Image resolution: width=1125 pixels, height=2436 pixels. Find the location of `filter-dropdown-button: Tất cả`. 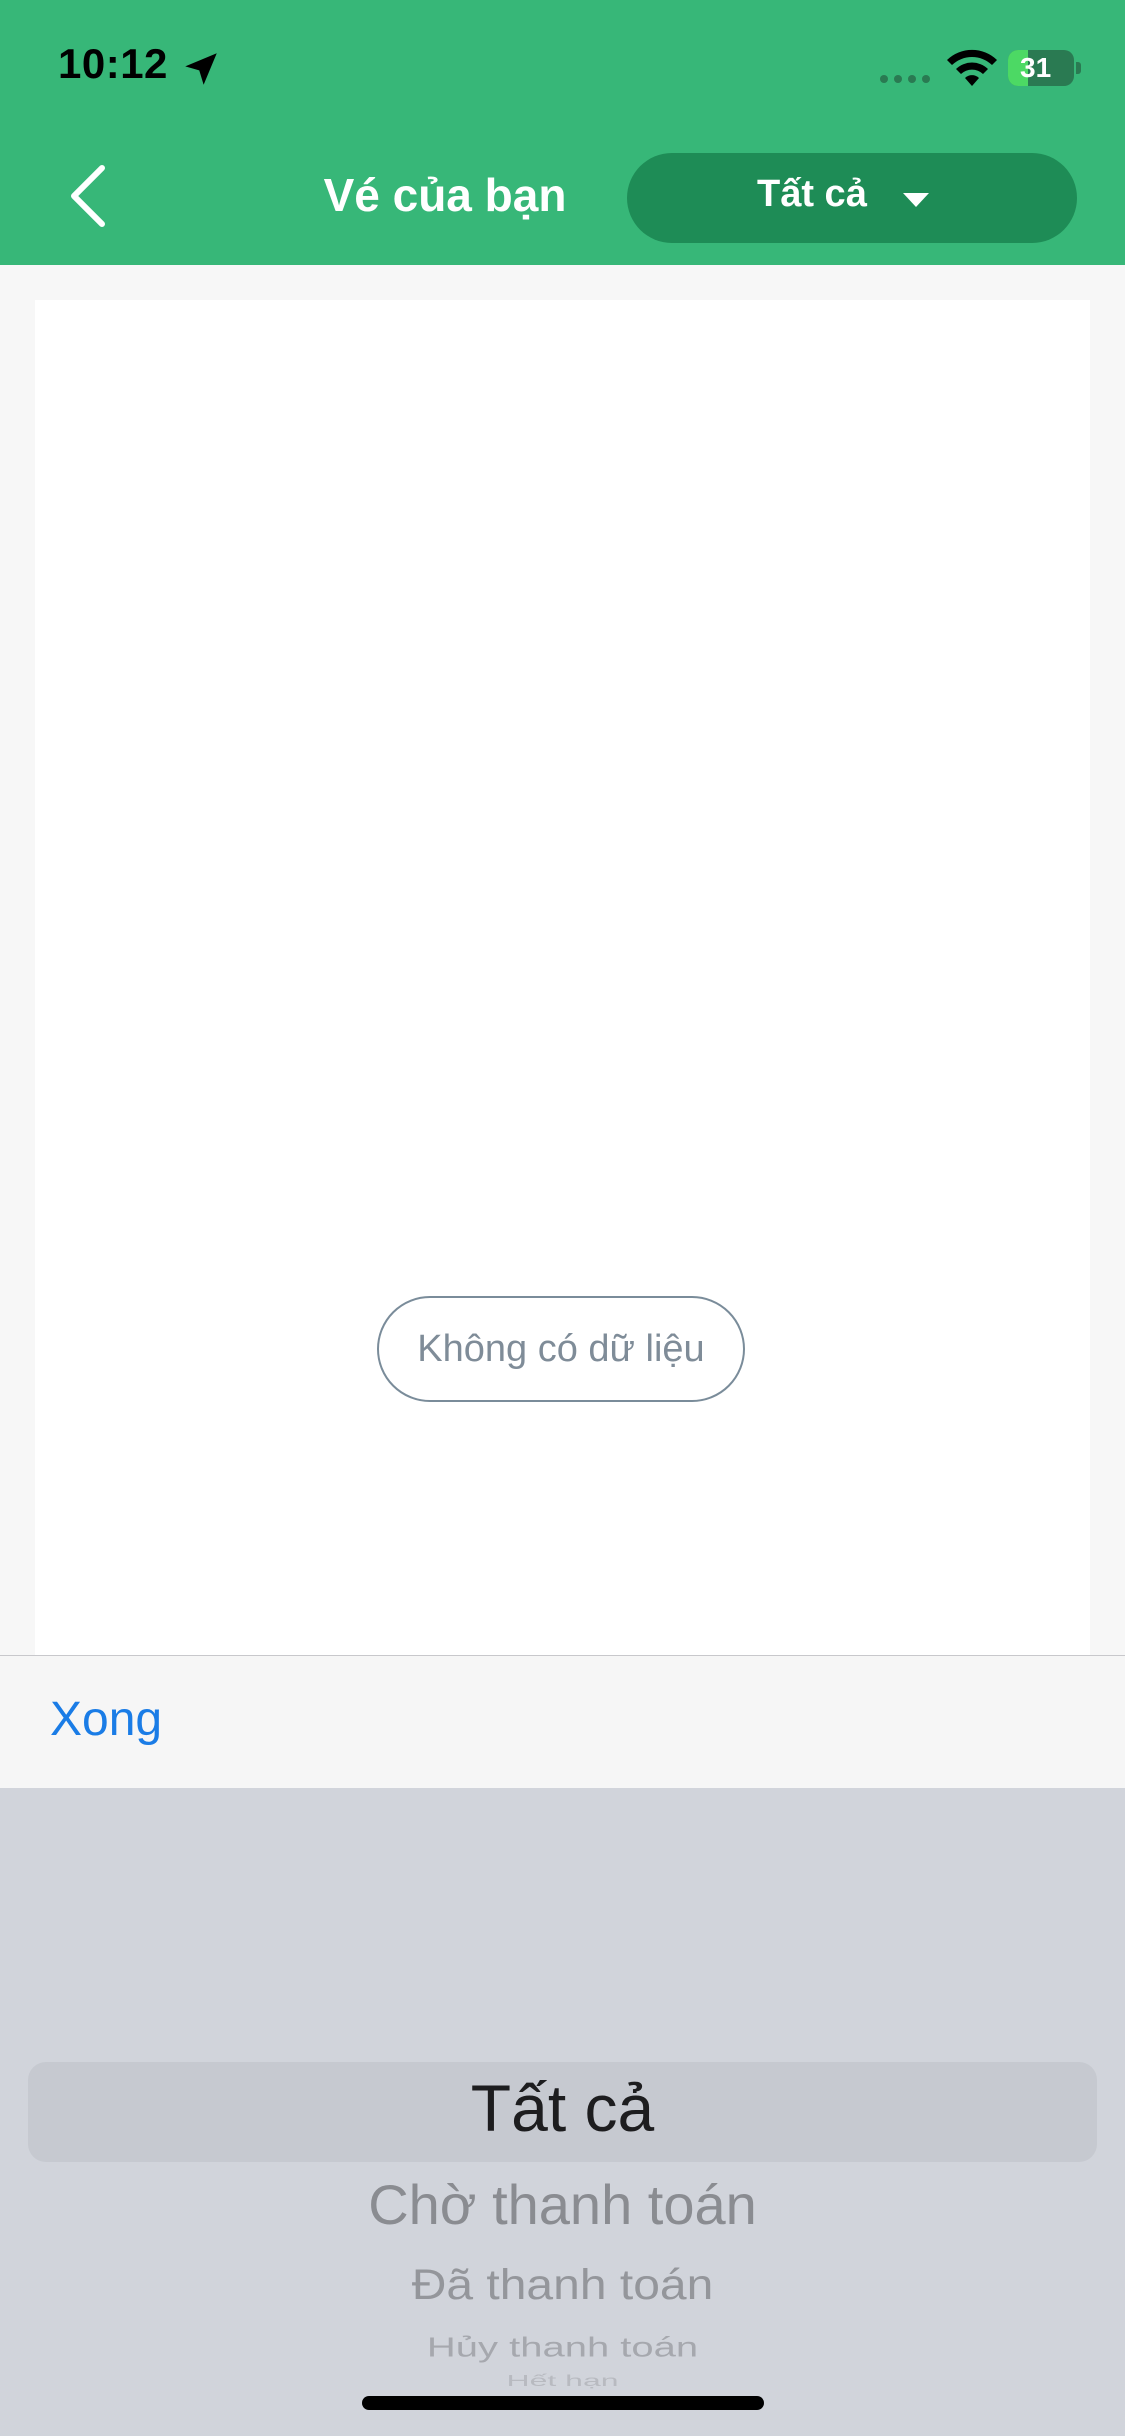

filter-dropdown-button: Tất cả is located at coordinates (852, 198).